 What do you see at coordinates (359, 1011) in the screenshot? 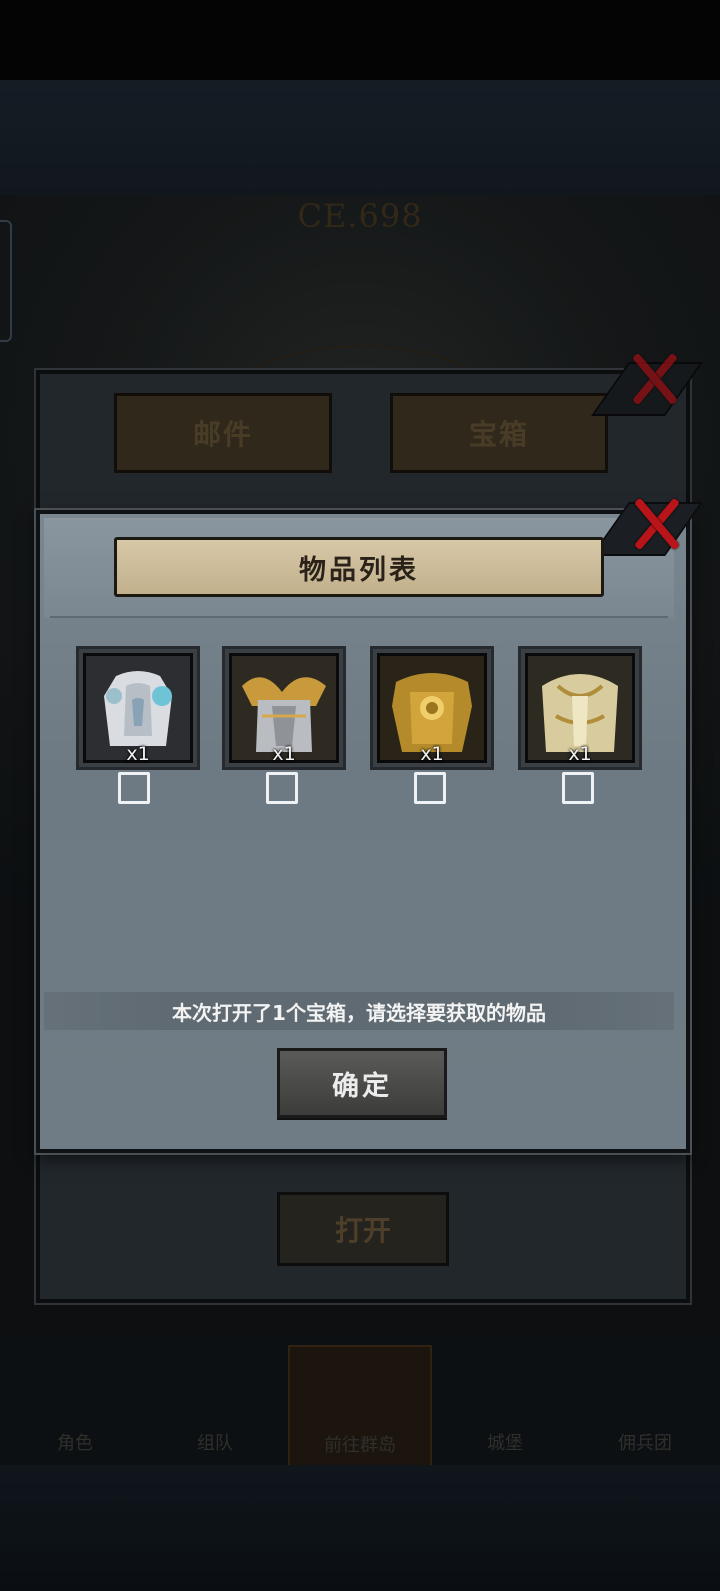
I see `info-text: 本次打开了1个宝箱，请选择要获取的物品` at bounding box center [359, 1011].